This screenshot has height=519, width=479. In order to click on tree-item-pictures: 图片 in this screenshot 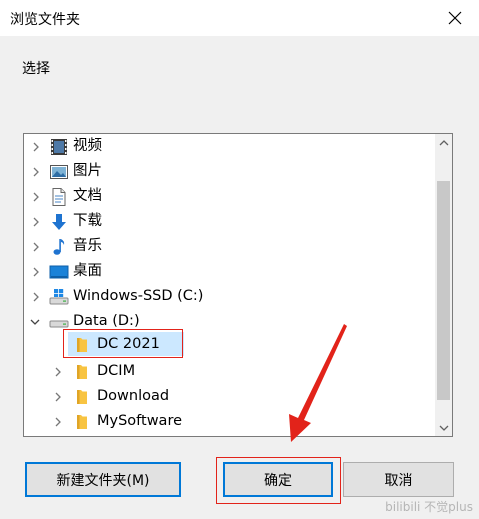, I will do `click(230, 171)`.